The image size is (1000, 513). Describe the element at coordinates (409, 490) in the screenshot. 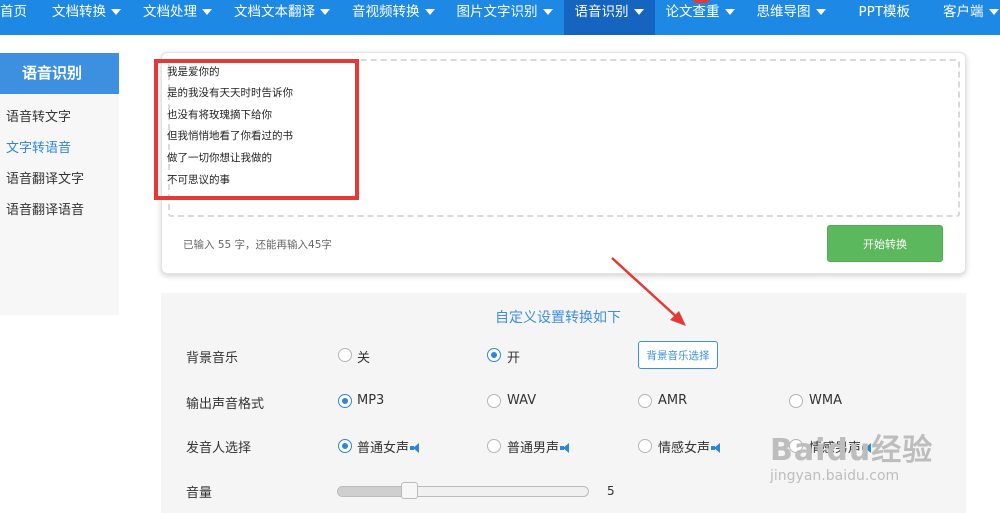

I see `volume-slider-handle` at that location.